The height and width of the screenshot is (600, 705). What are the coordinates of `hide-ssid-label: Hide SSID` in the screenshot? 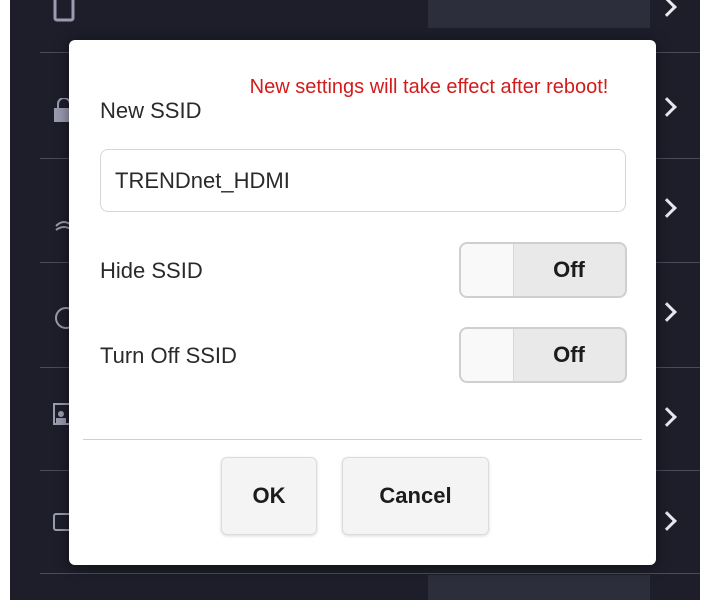 It's located at (151, 270).